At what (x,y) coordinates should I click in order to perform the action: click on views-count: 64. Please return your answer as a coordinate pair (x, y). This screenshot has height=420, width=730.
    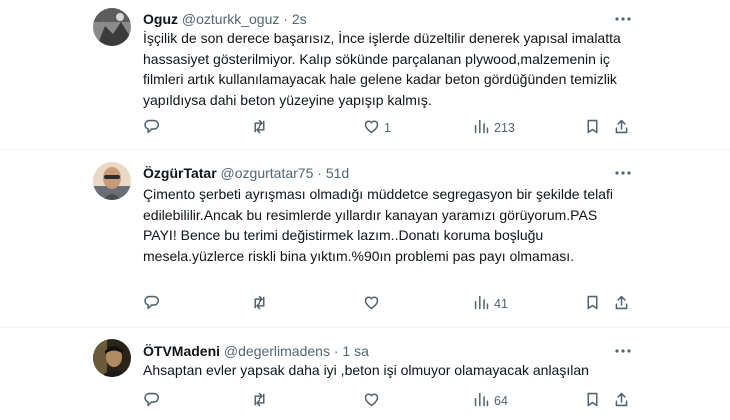
    Looking at the image, I should click on (501, 401).